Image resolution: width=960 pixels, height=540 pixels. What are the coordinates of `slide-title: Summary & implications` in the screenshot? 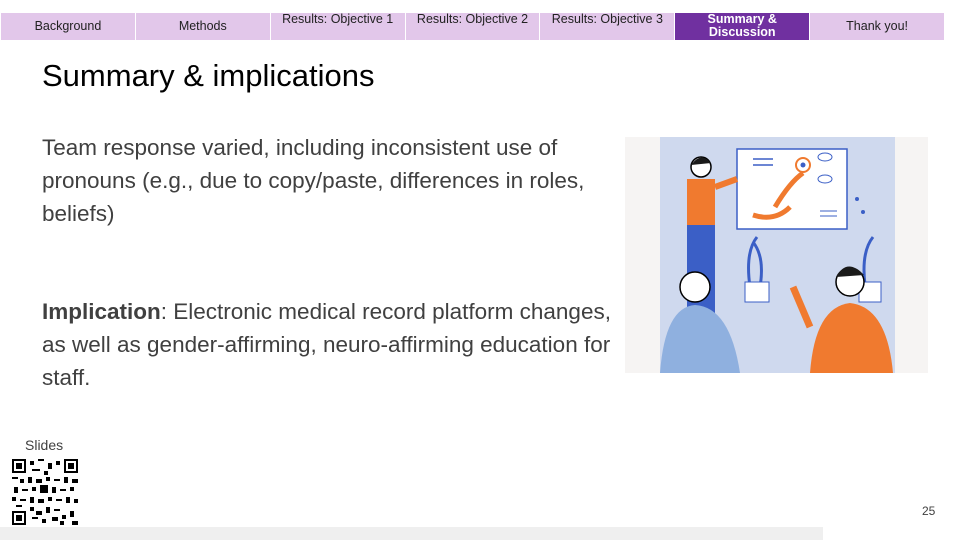 It's located at (208, 75).